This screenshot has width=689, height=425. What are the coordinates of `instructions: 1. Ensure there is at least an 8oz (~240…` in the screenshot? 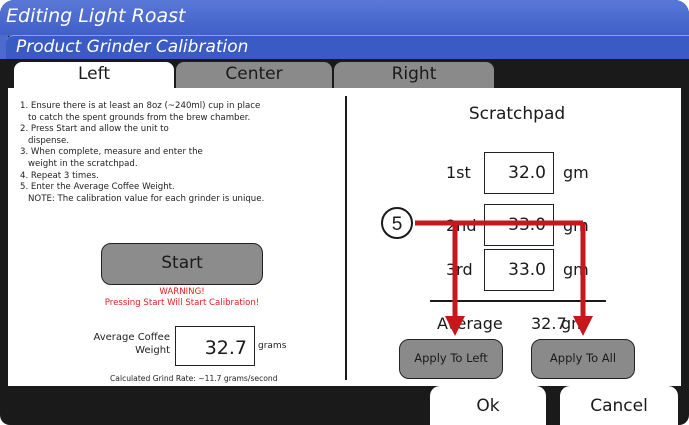 It's located at (180, 153).